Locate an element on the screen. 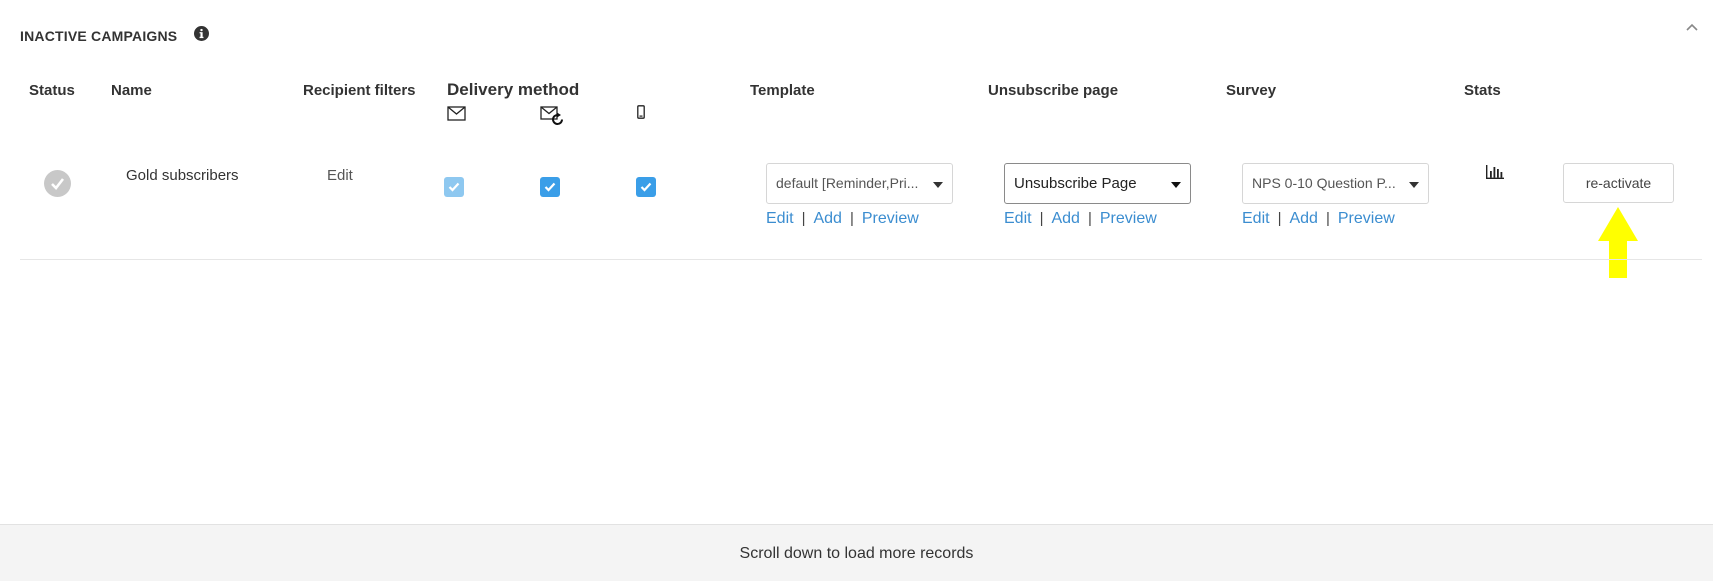  unsubscribe-edit-link: Edit is located at coordinates (1018, 218).